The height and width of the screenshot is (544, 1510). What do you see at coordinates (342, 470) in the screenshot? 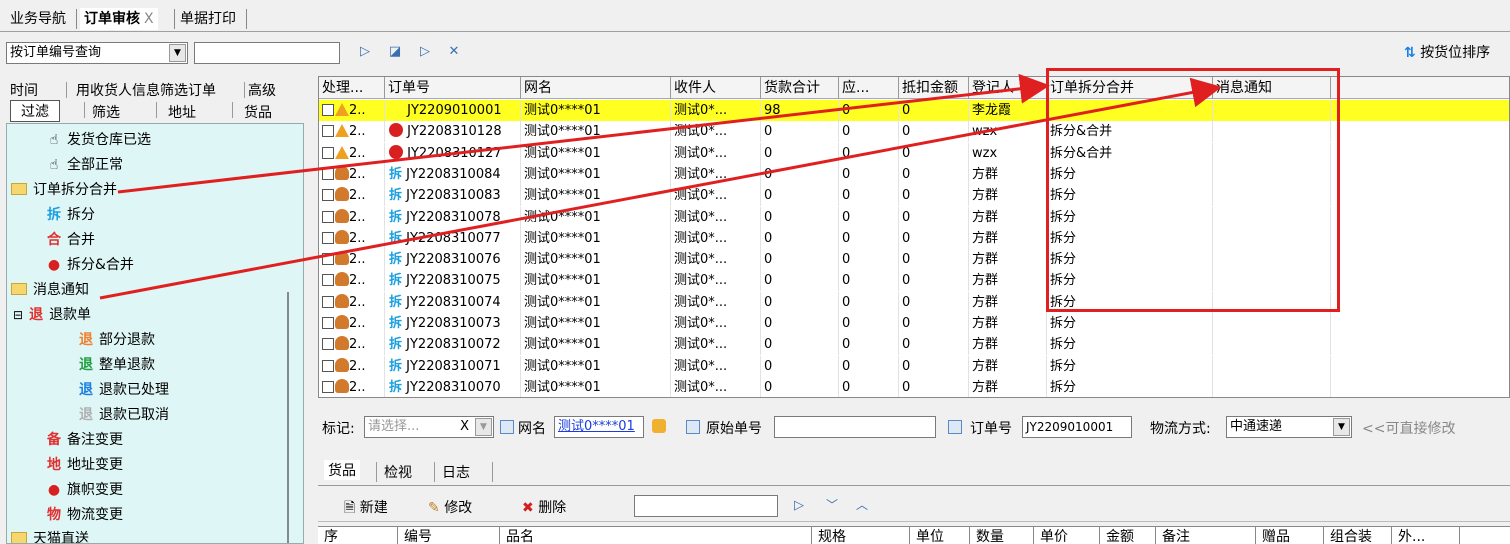
I see `tab-goods-detail: 货品` at bounding box center [342, 470].